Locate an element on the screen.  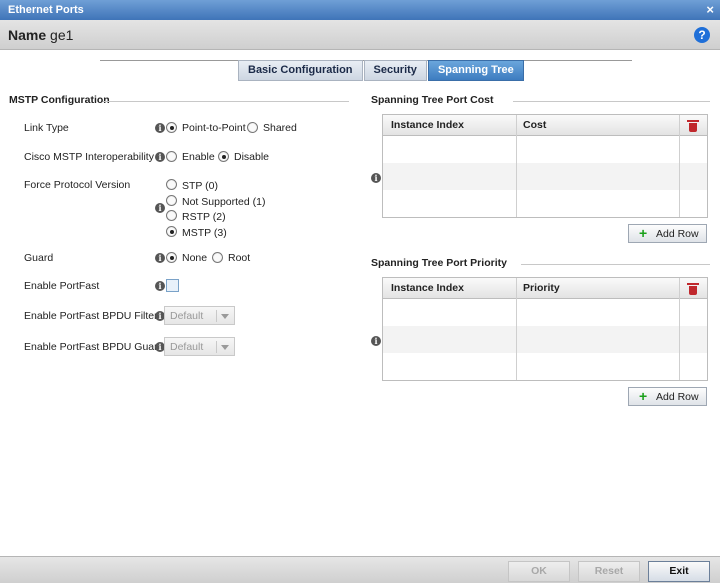
portfast-checkbox is located at coordinates (172, 285).